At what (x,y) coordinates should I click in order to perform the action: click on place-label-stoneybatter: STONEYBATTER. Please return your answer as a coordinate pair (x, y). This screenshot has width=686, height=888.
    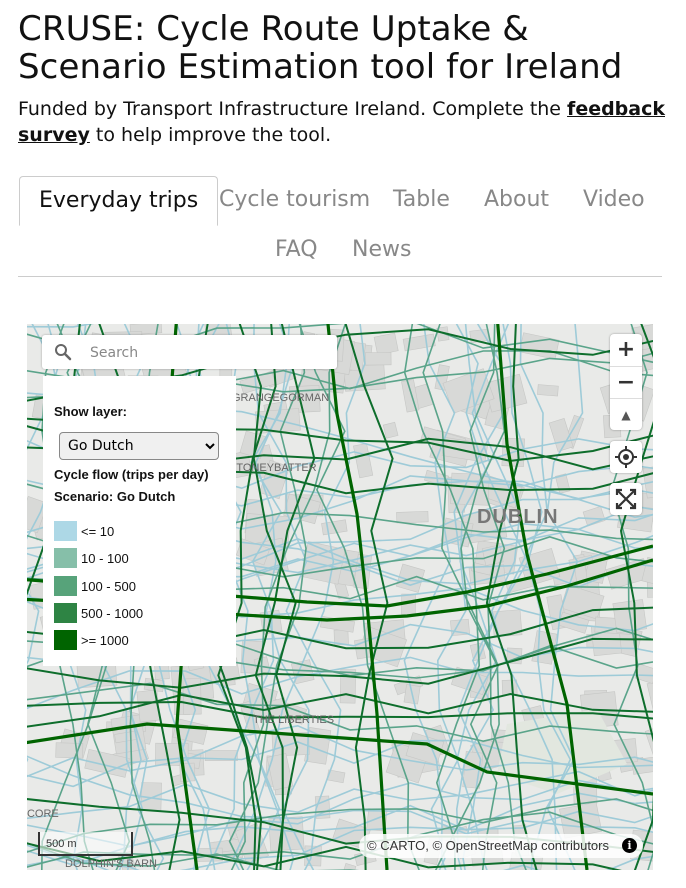
    Looking at the image, I should click on (273, 468).